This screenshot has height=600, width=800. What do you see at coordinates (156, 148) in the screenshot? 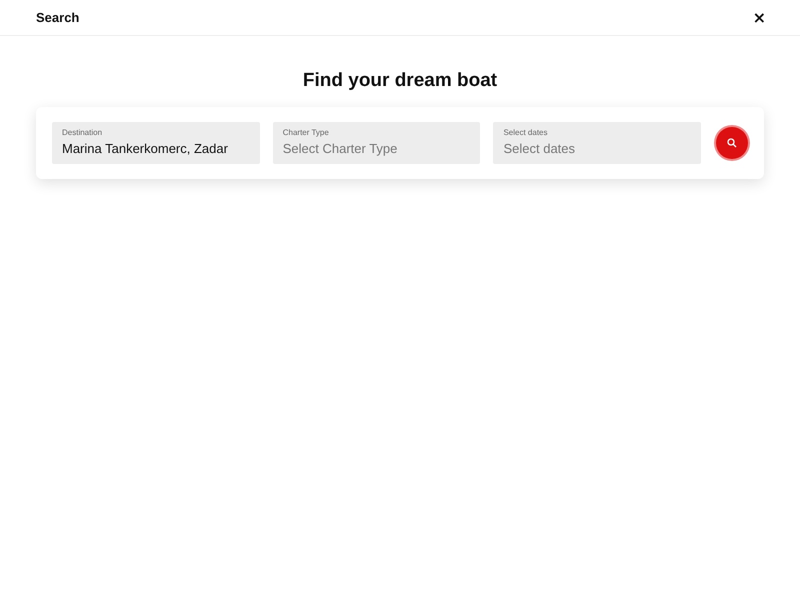
I see `input-field: Marina Tankerkomerc, Zadar` at bounding box center [156, 148].